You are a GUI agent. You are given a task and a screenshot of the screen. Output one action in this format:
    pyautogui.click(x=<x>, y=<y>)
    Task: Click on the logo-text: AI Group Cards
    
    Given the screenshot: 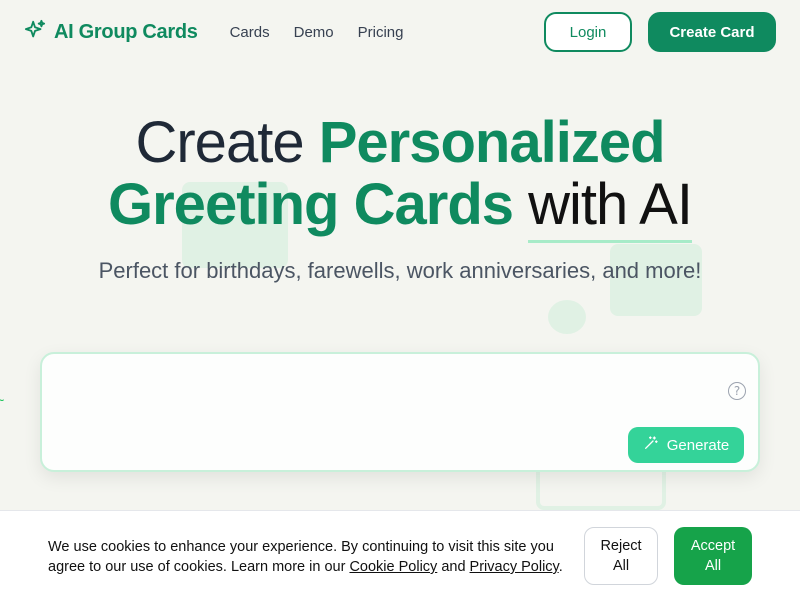 What is the action you would take?
    pyautogui.click(x=126, y=31)
    